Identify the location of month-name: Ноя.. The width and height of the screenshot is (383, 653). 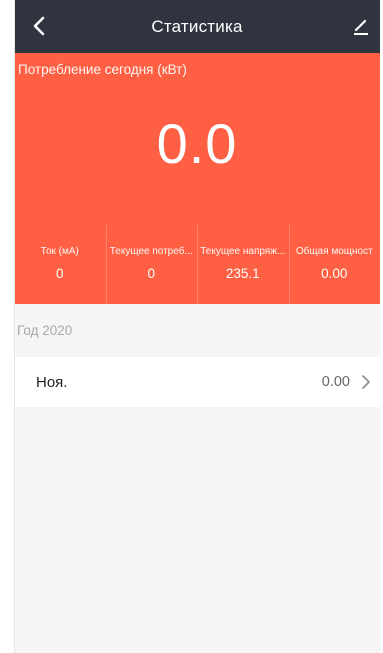
(52, 382).